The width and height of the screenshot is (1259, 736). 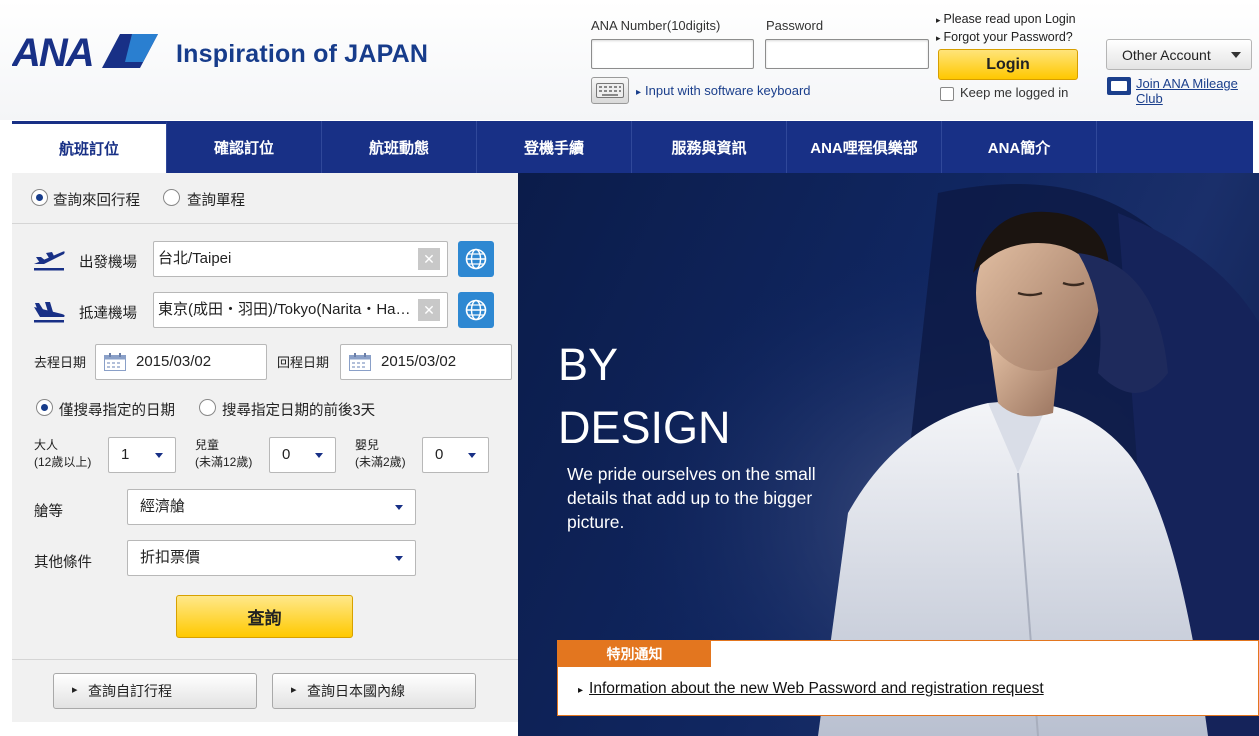 I want to click on outbound-date-label: 去程日期, so click(x=60, y=362).